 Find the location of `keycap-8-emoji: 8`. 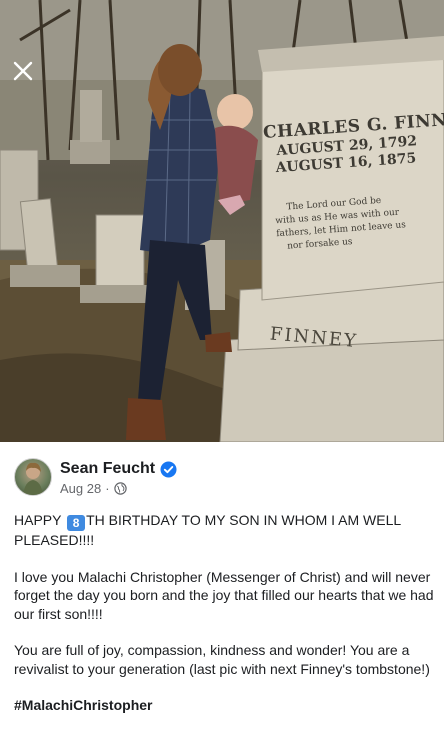

keycap-8-emoji: 8 is located at coordinates (76, 523).